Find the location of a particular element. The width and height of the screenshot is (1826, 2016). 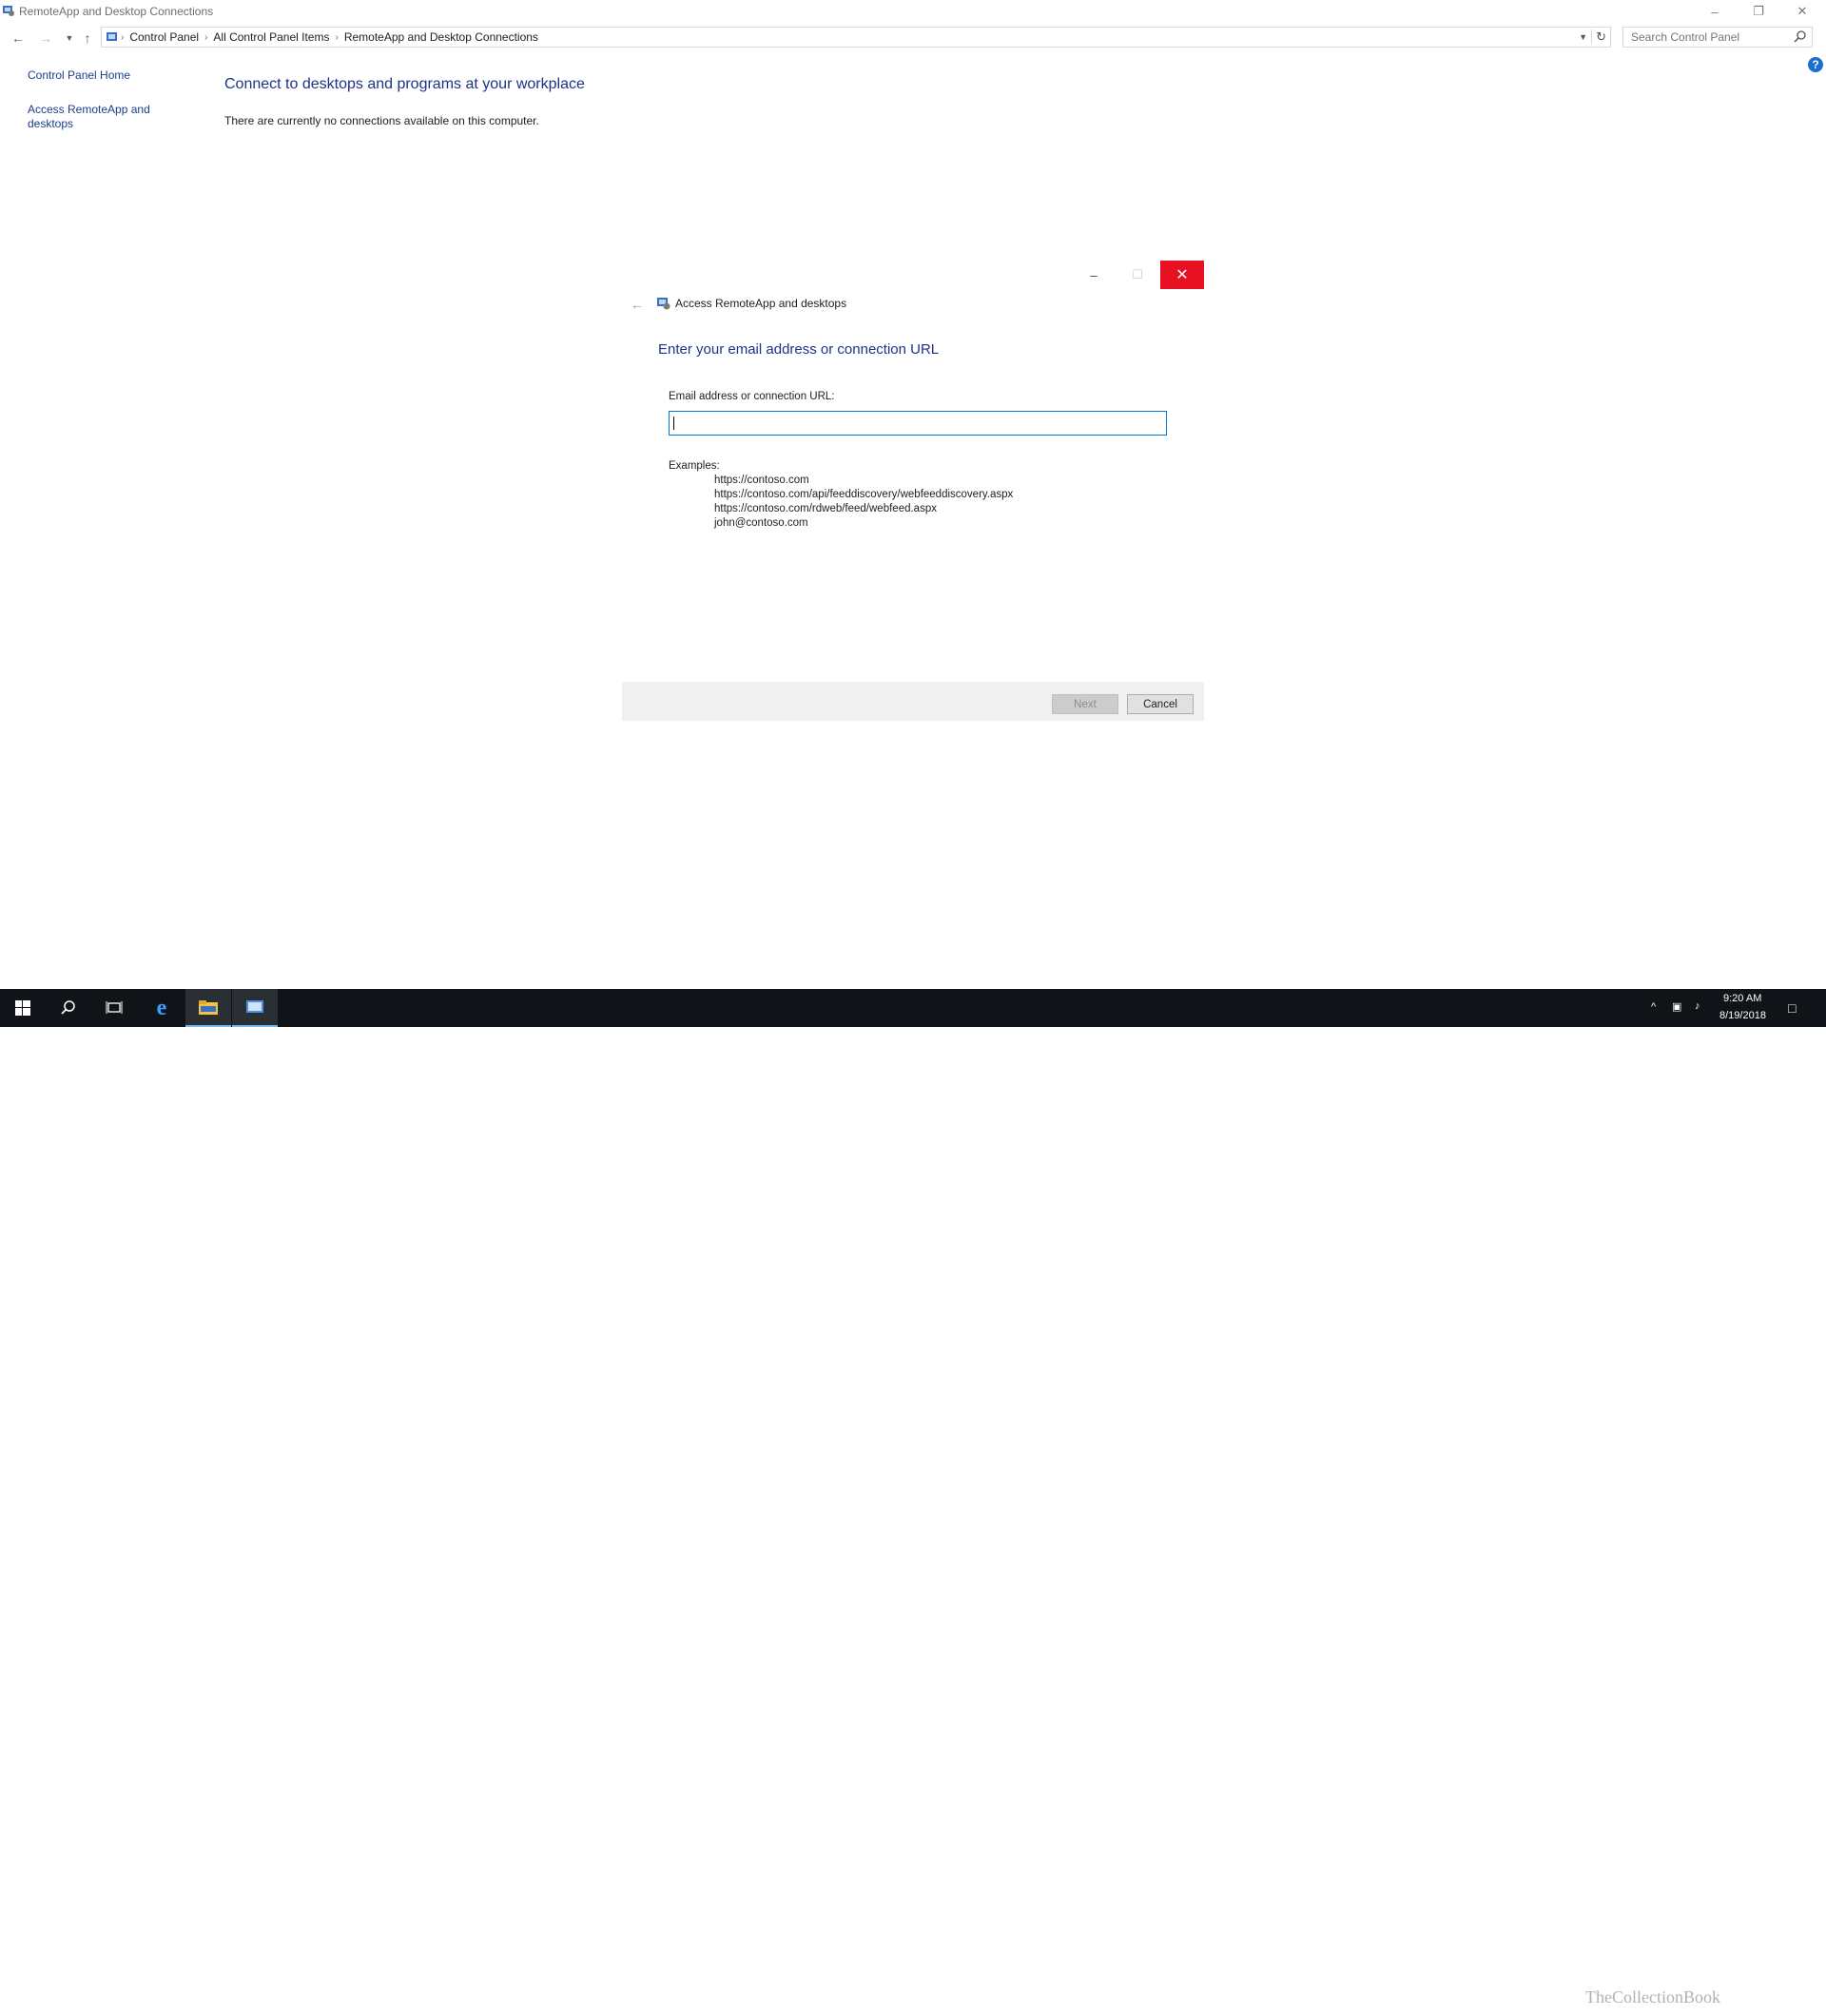

dialog-maximize-button: ☐ is located at coordinates (1137, 275).